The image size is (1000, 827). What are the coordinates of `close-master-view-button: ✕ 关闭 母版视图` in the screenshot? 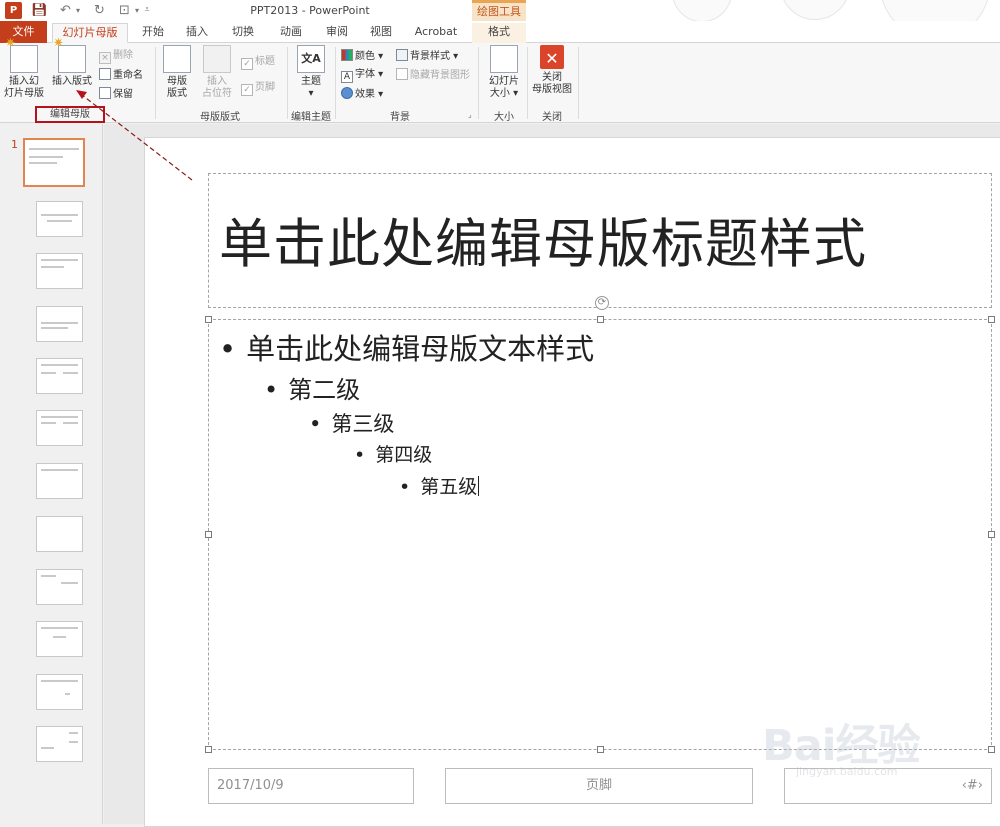 It's located at (552, 70).